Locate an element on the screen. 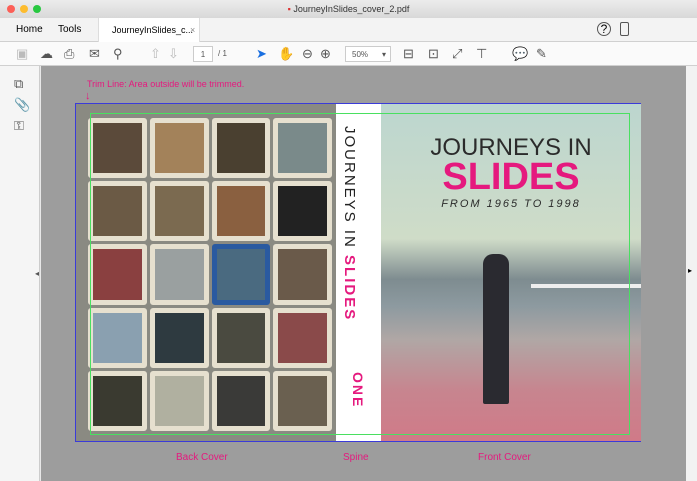 The width and height of the screenshot is (697, 481). tab-home: Home is located at coordinates (29, 29).